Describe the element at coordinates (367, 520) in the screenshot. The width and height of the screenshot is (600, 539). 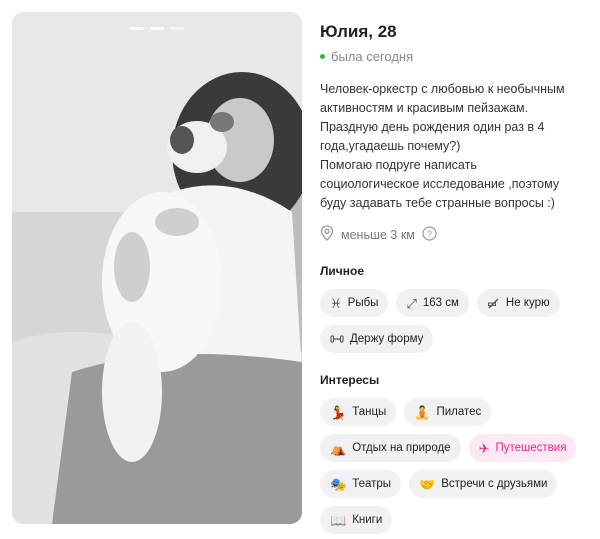
I see `chip-label: Книги` at that location.